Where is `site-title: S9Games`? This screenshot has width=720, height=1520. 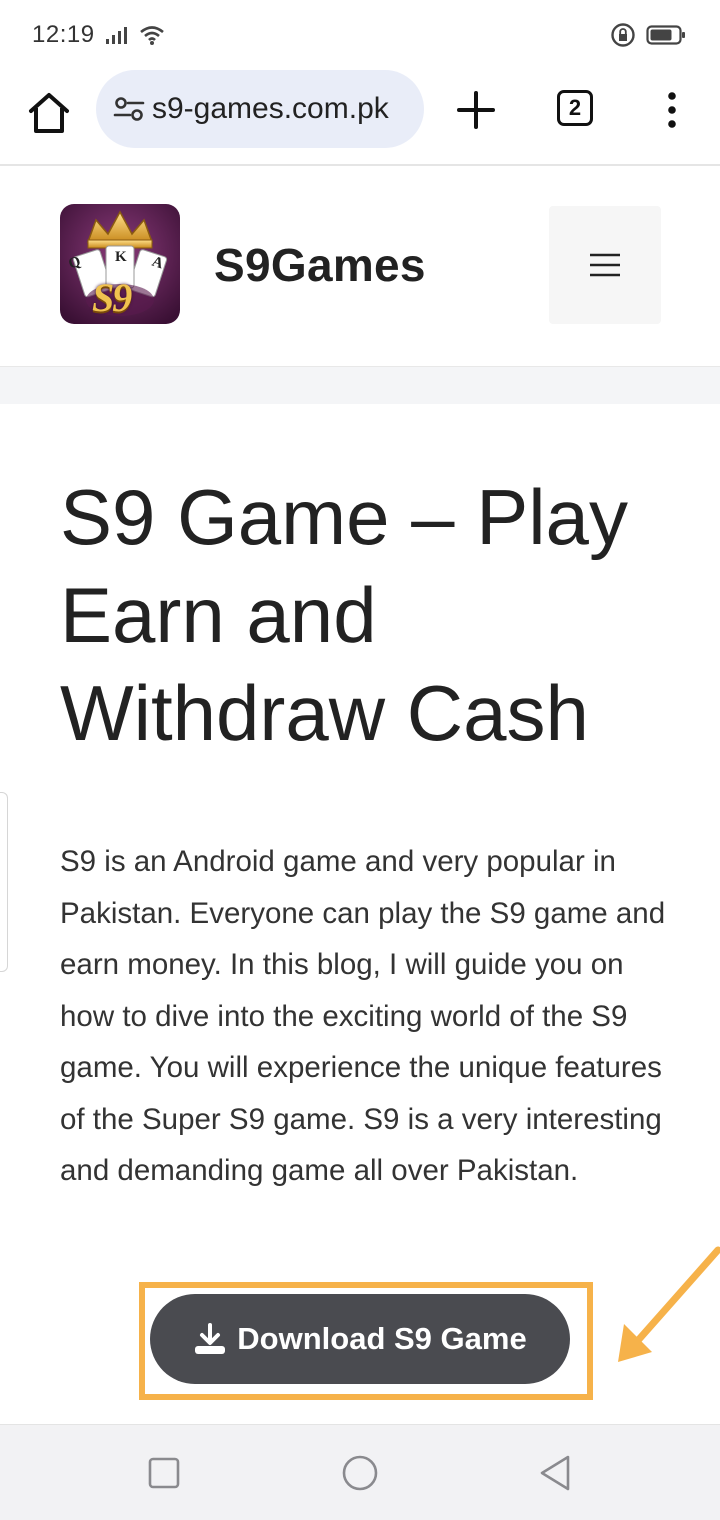 site-title: S9Games is located at coordinates (320, 265).